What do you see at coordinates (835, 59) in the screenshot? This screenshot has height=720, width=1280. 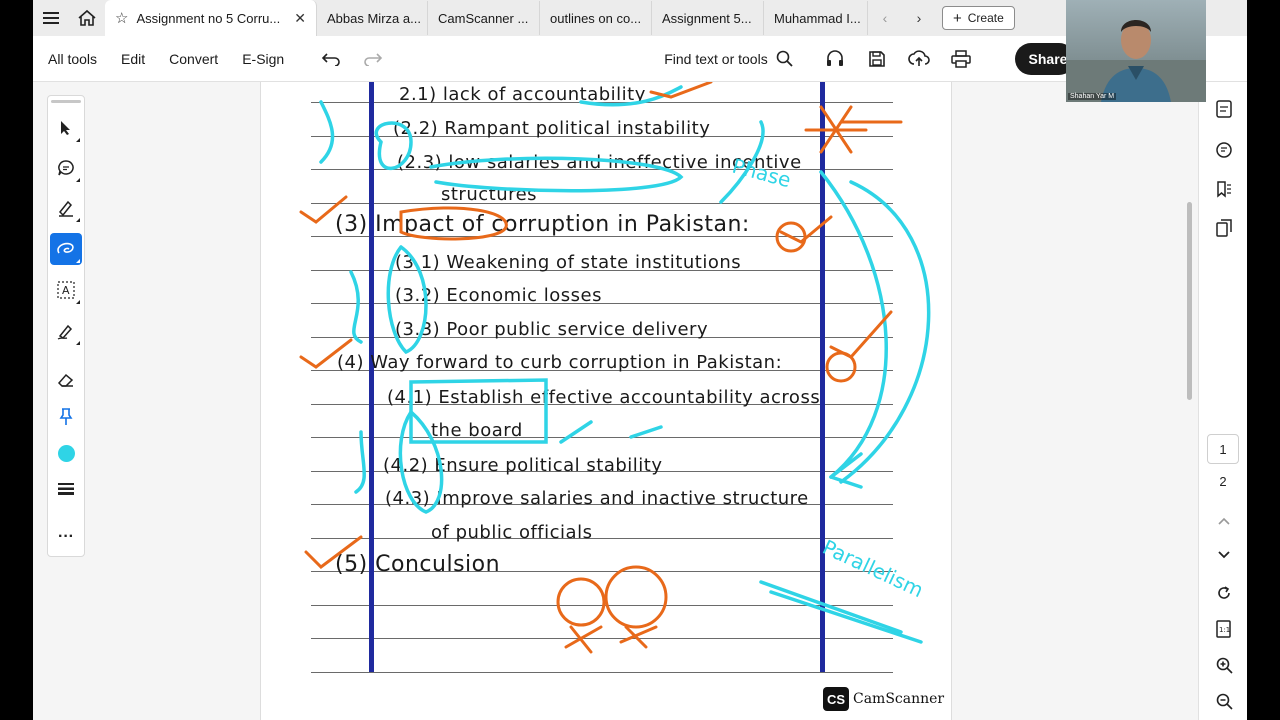 I see `read-aloud-icon` at bounding box center [835, 59].